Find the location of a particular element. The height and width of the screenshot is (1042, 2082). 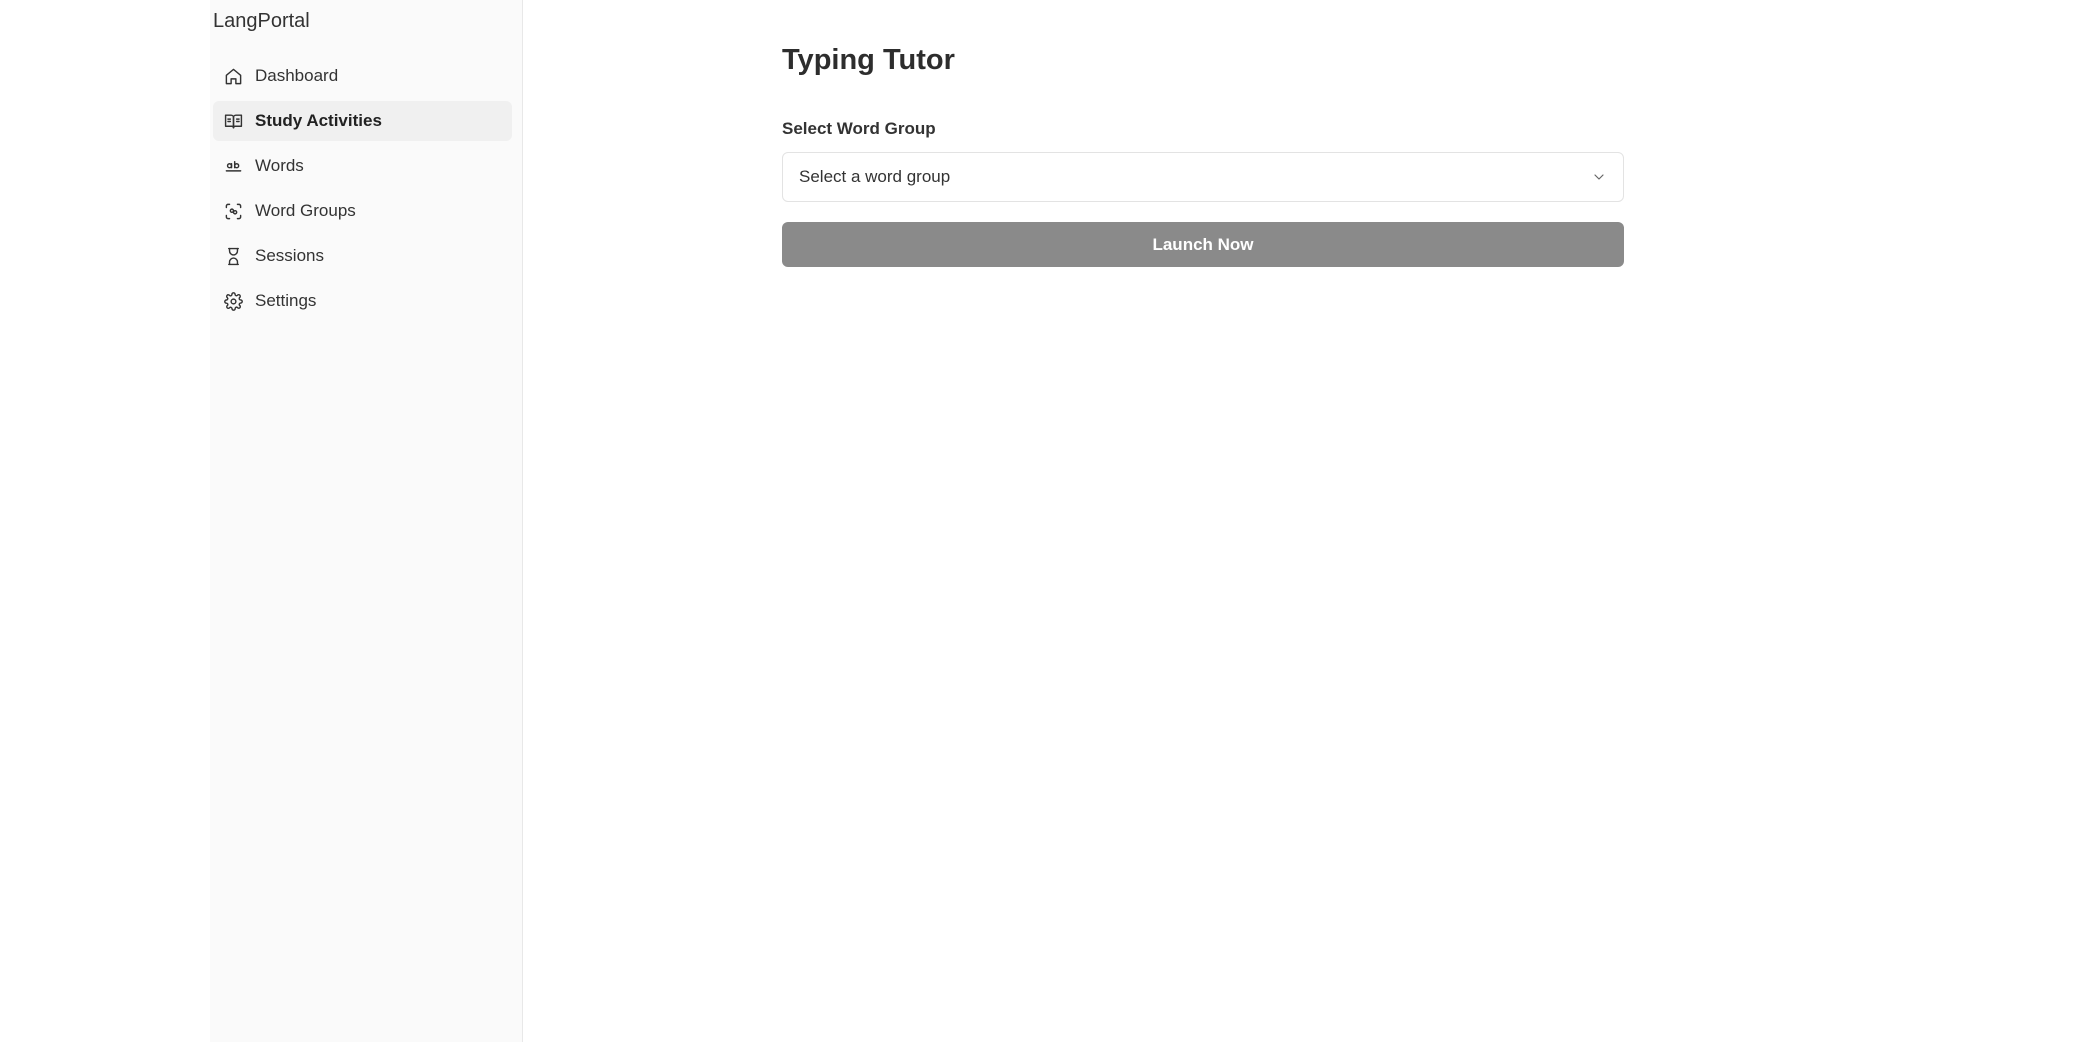

chevron-down-icon is located at coordinates (1599, 177).